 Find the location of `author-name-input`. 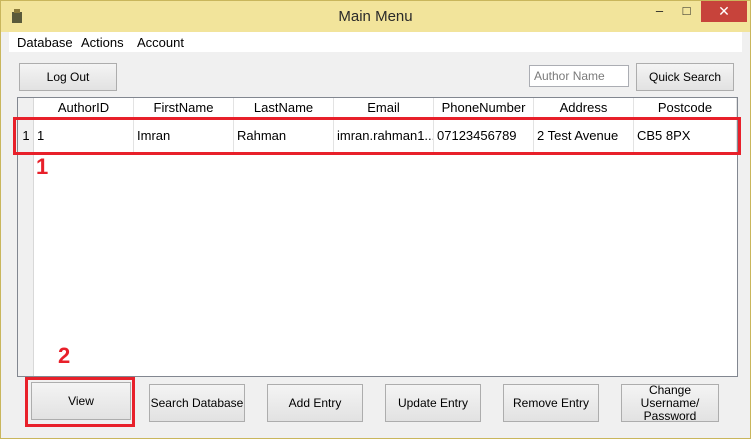

author-name-input is located at coordinates (579, 76).